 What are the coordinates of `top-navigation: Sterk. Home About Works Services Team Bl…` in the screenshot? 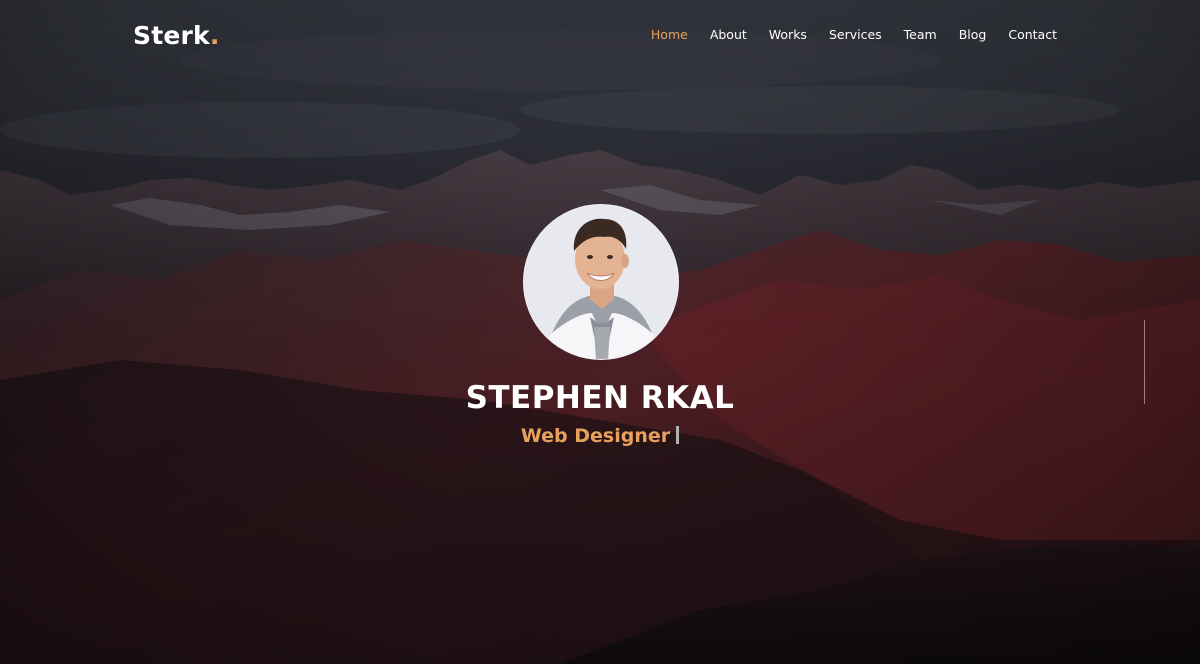 It's located at (600, 36).